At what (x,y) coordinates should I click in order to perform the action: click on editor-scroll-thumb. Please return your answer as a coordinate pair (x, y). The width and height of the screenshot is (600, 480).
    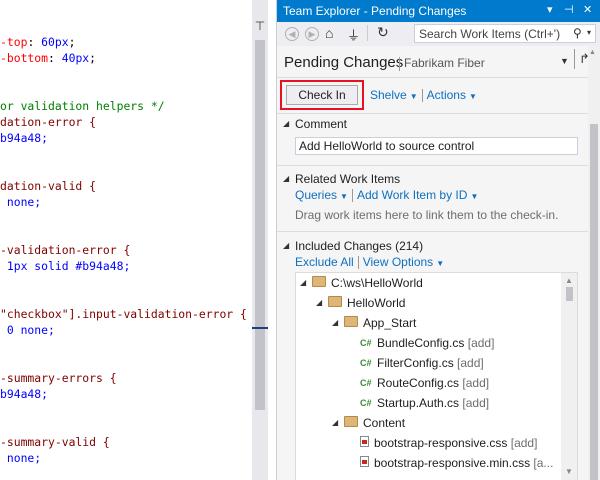
    Looking at the image, I should click on (260, 225).